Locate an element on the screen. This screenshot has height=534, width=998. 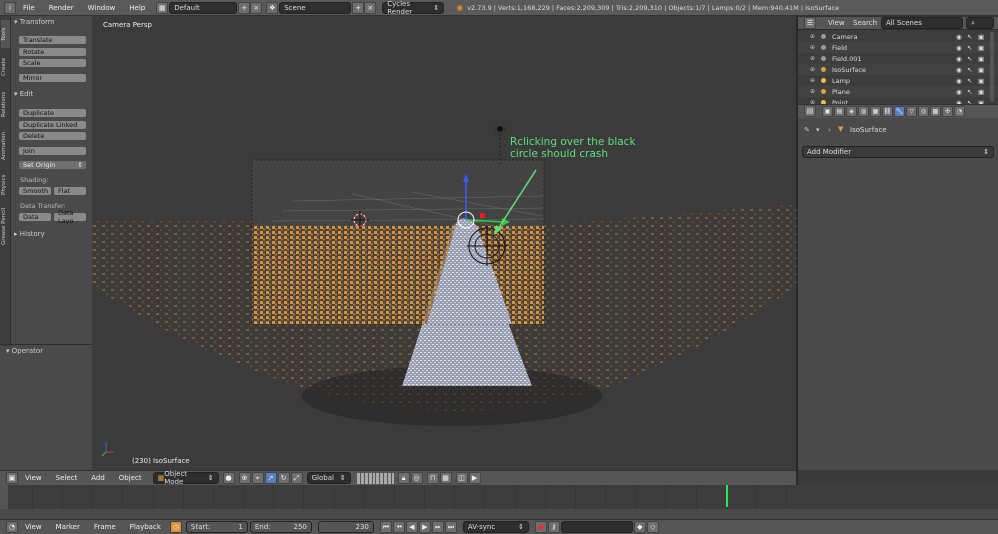
prev-keyframe-icon: ⏪︎ is located at coordinates (398, 527).